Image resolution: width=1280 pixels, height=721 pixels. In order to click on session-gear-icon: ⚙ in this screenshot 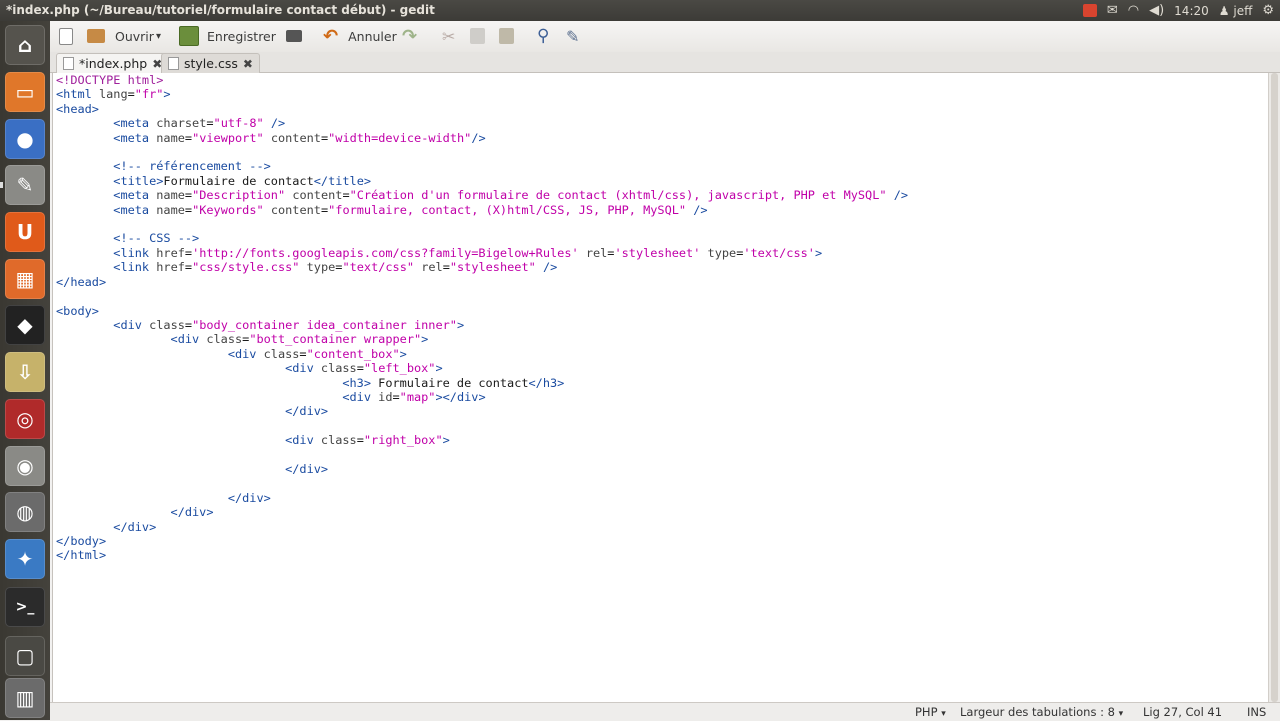, I will do `click(1268, 10)`.